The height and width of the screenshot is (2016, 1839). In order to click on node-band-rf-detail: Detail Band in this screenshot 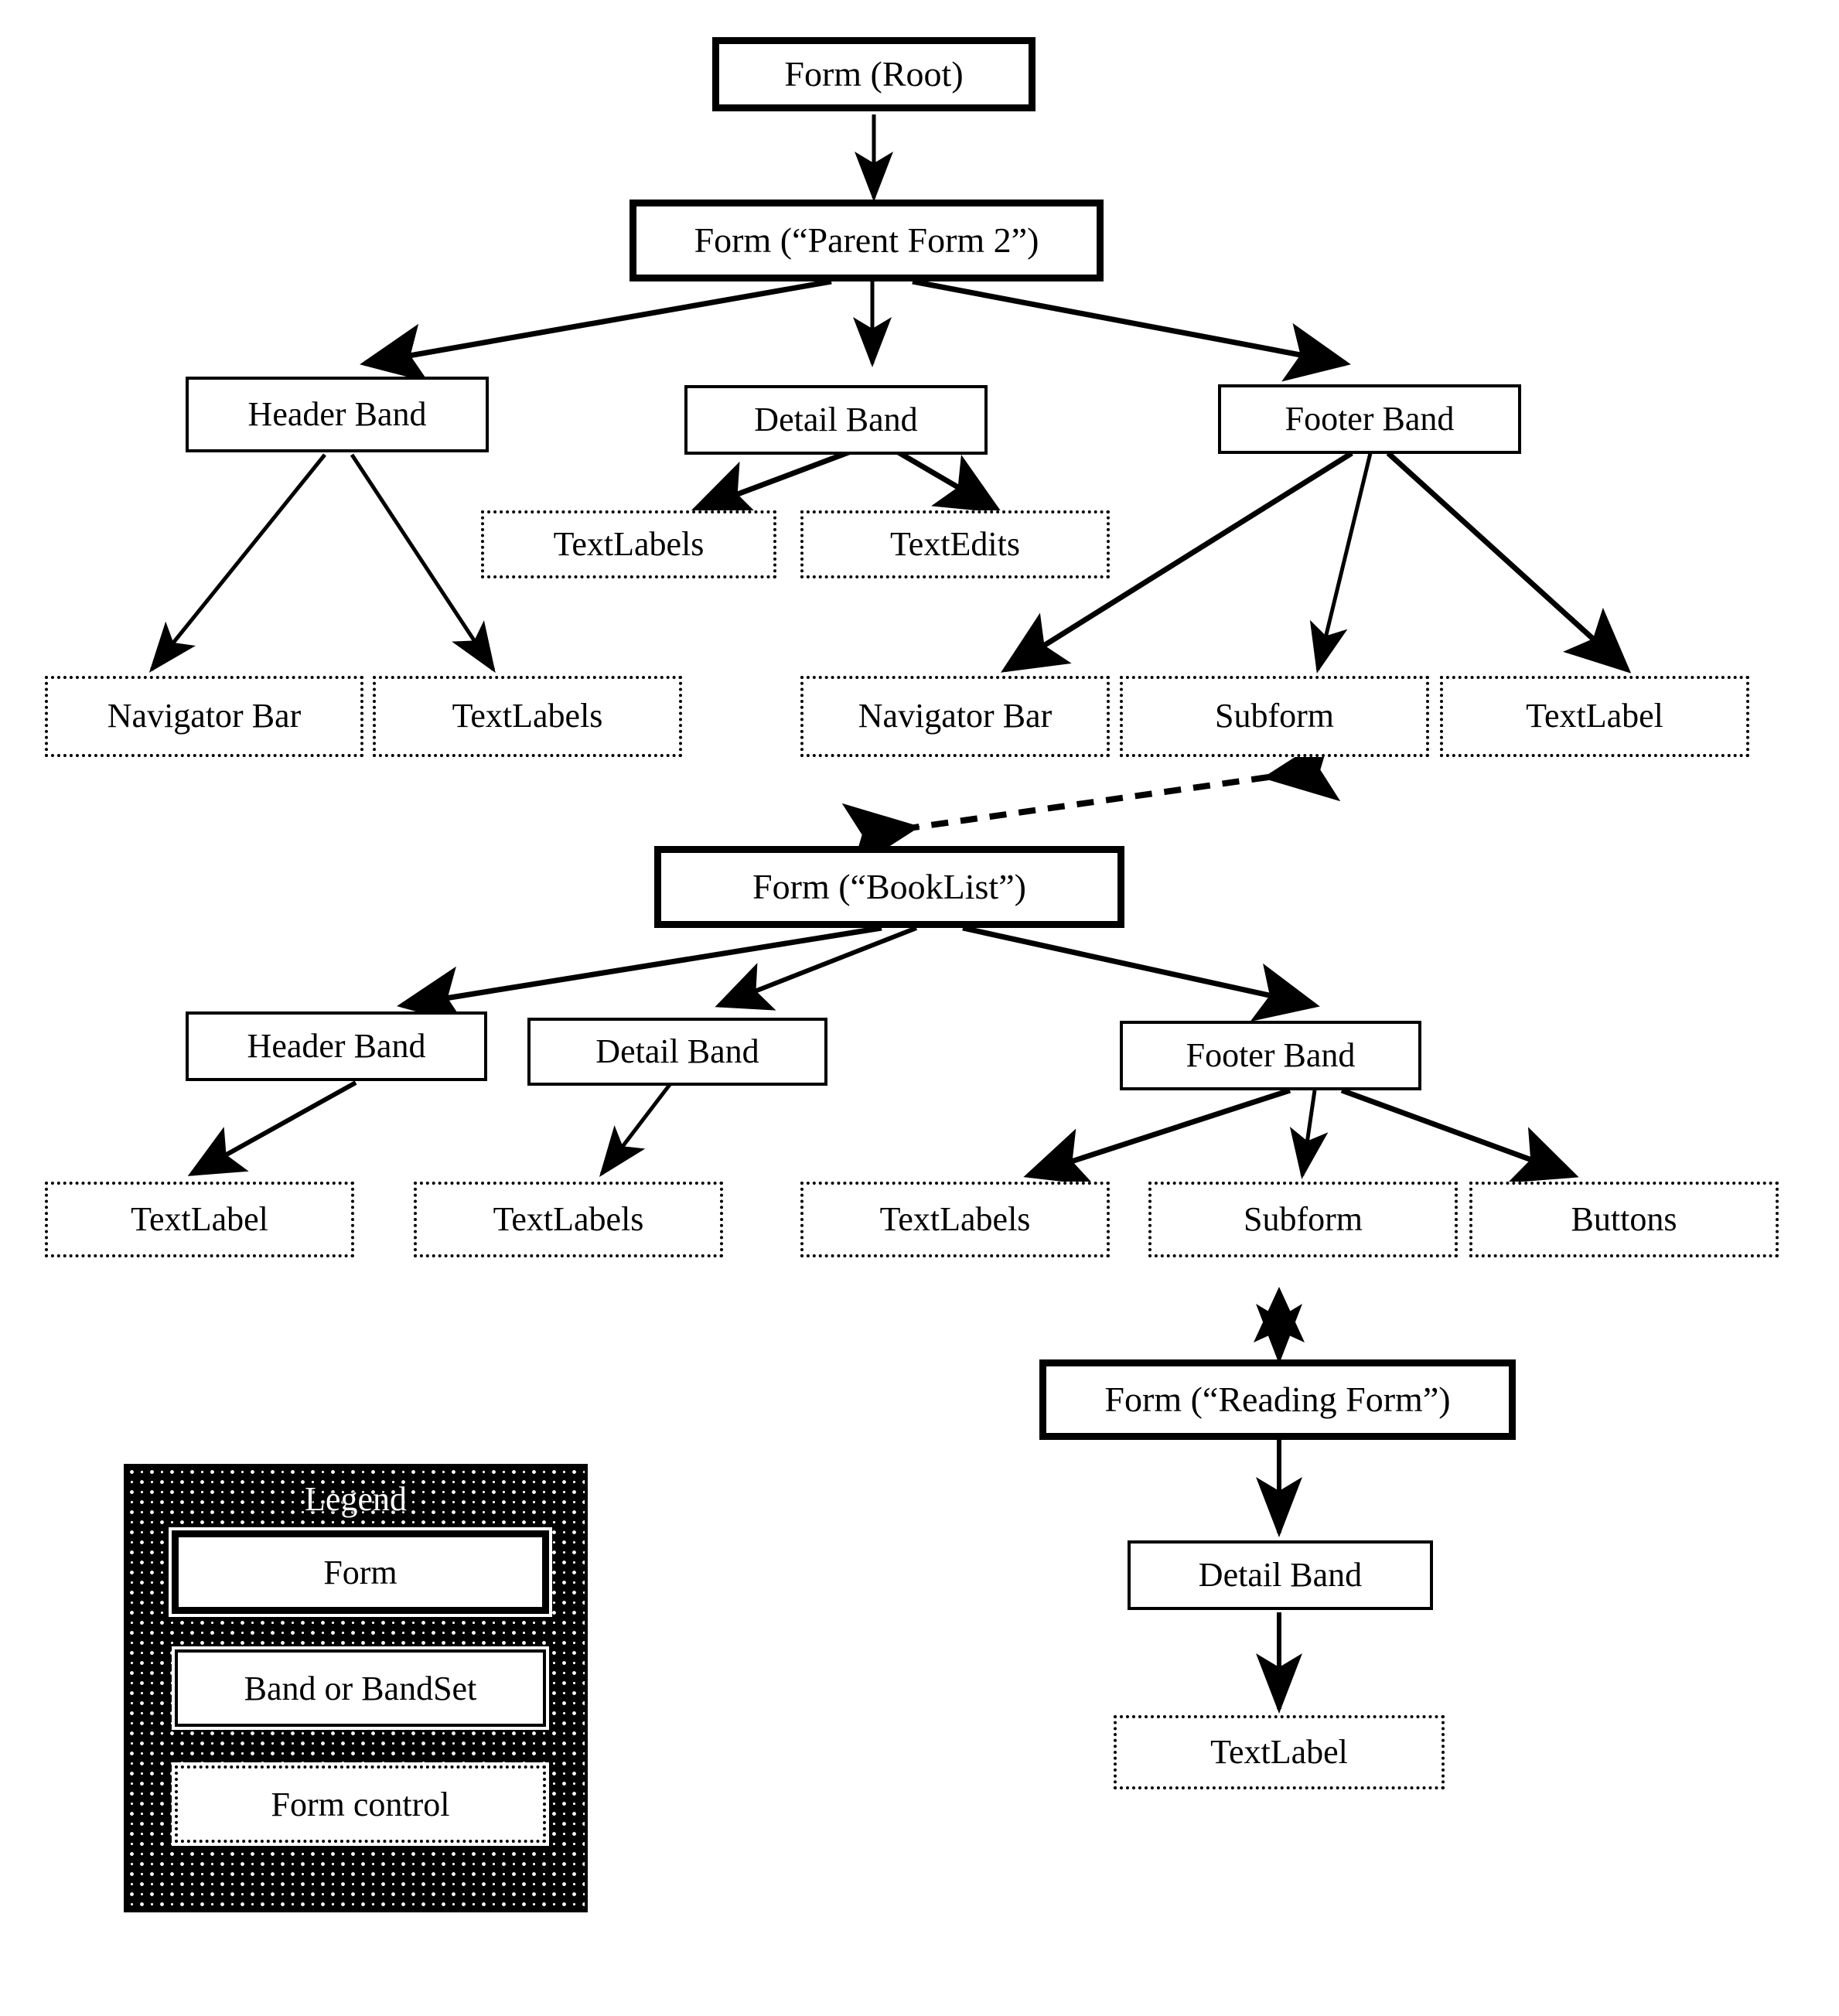, I will do `click(1280, 1575)`.